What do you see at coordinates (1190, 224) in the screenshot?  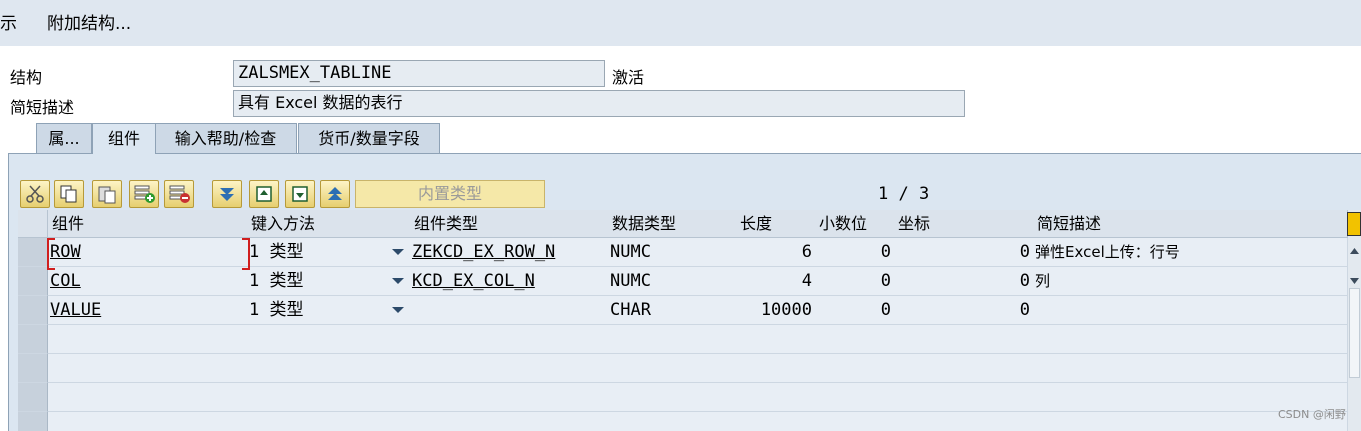 I see `column-header-short-description: 简短描述` at bounding box center [1190, 224].